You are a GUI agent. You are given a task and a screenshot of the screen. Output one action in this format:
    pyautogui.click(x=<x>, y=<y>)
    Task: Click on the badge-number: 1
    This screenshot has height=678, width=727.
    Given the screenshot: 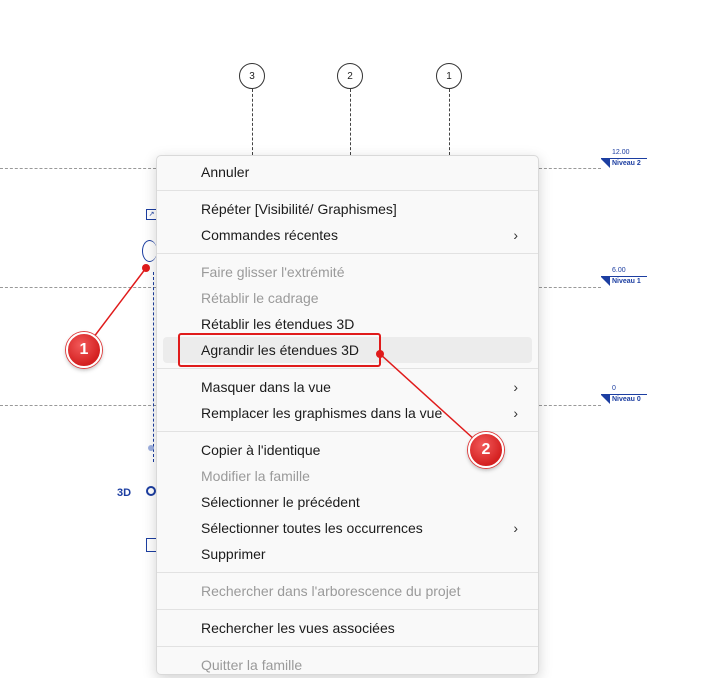 What is the action you would take?
    pyautogui.click(x=84, y=349)
    